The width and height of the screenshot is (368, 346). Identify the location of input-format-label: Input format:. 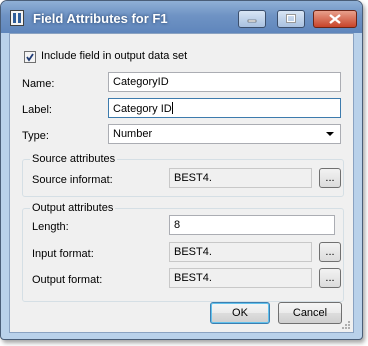
(63, 254).